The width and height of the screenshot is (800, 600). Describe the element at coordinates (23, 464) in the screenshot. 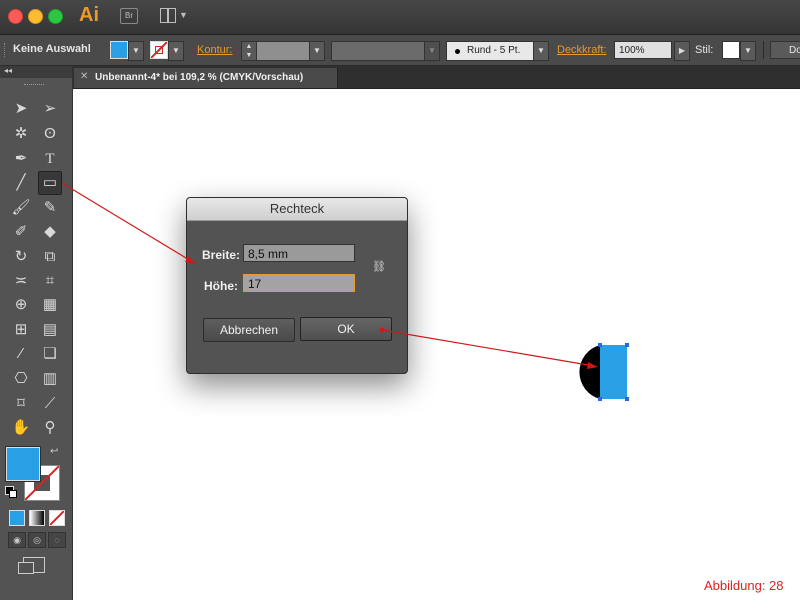

I see `fill-color-indicator` at that location.